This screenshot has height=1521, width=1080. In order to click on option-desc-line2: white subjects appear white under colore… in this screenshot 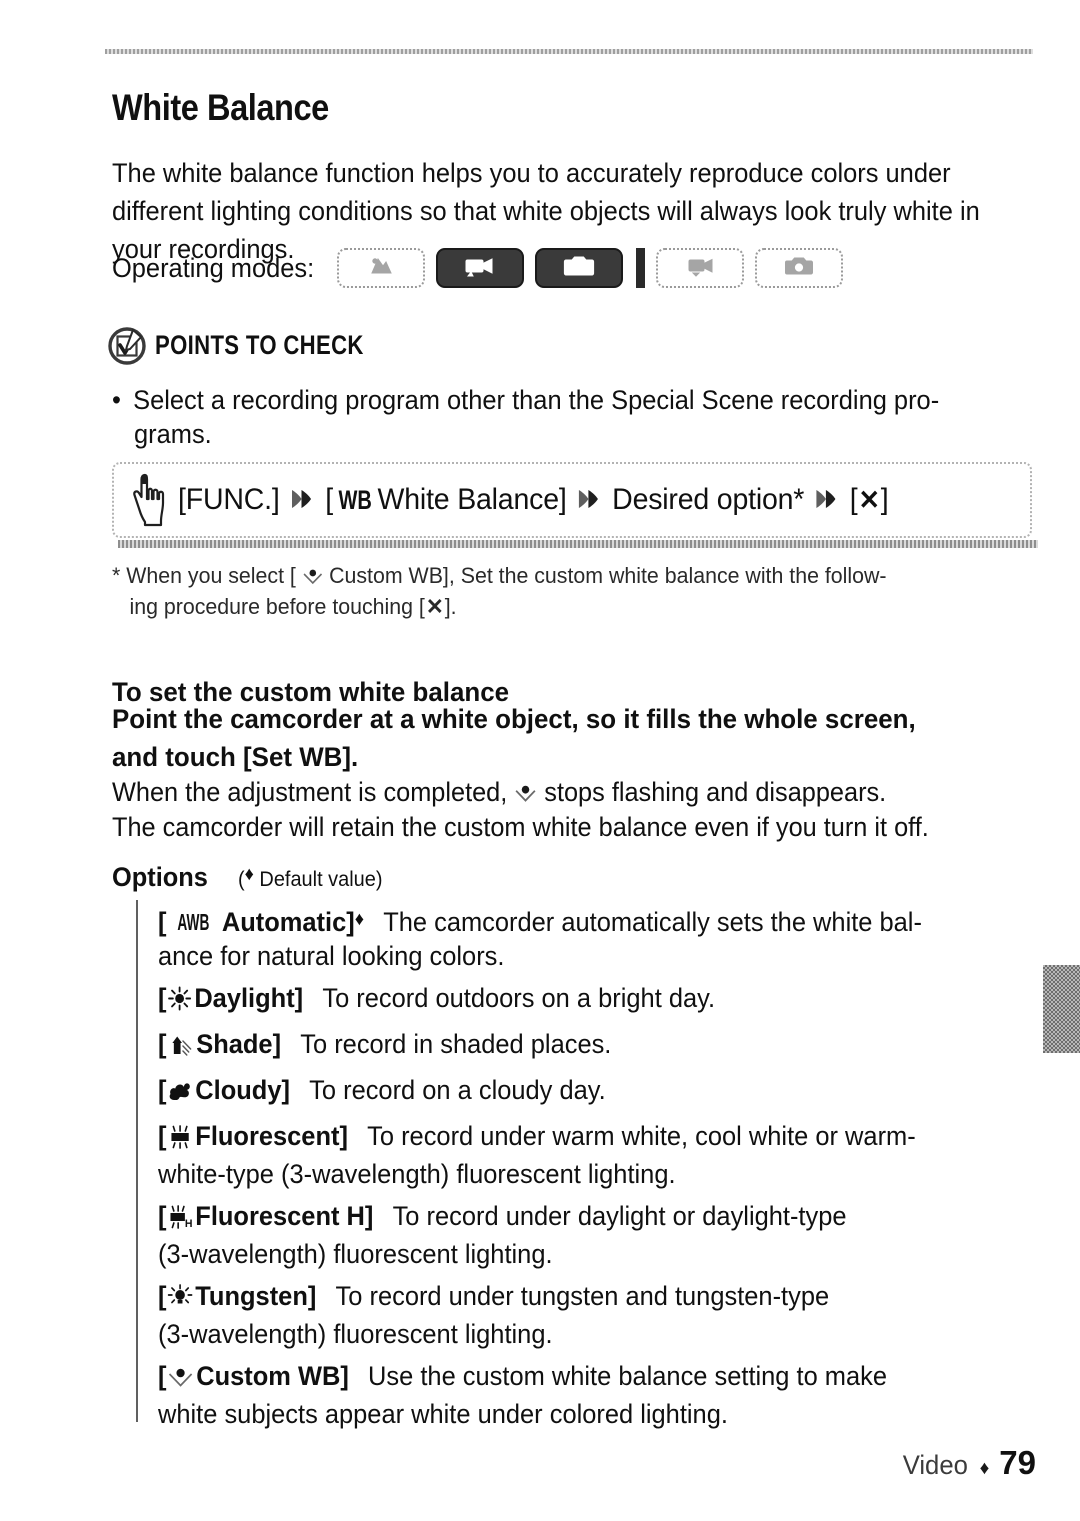, I will do `click(443, 1414)`.